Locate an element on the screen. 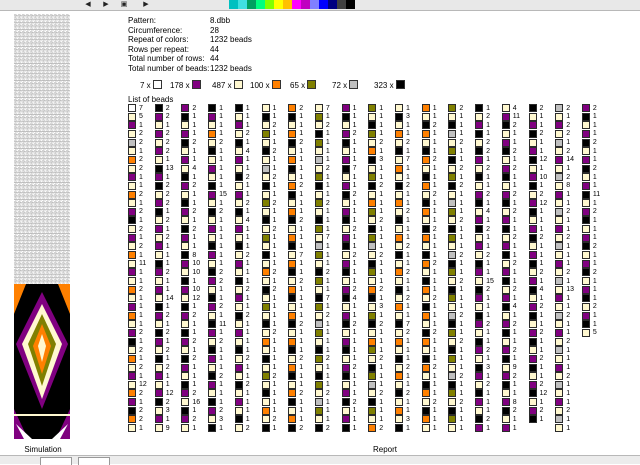 This screenshot has width=640, height=465. legend-count: 100 x is located at coordinates (260, 85).